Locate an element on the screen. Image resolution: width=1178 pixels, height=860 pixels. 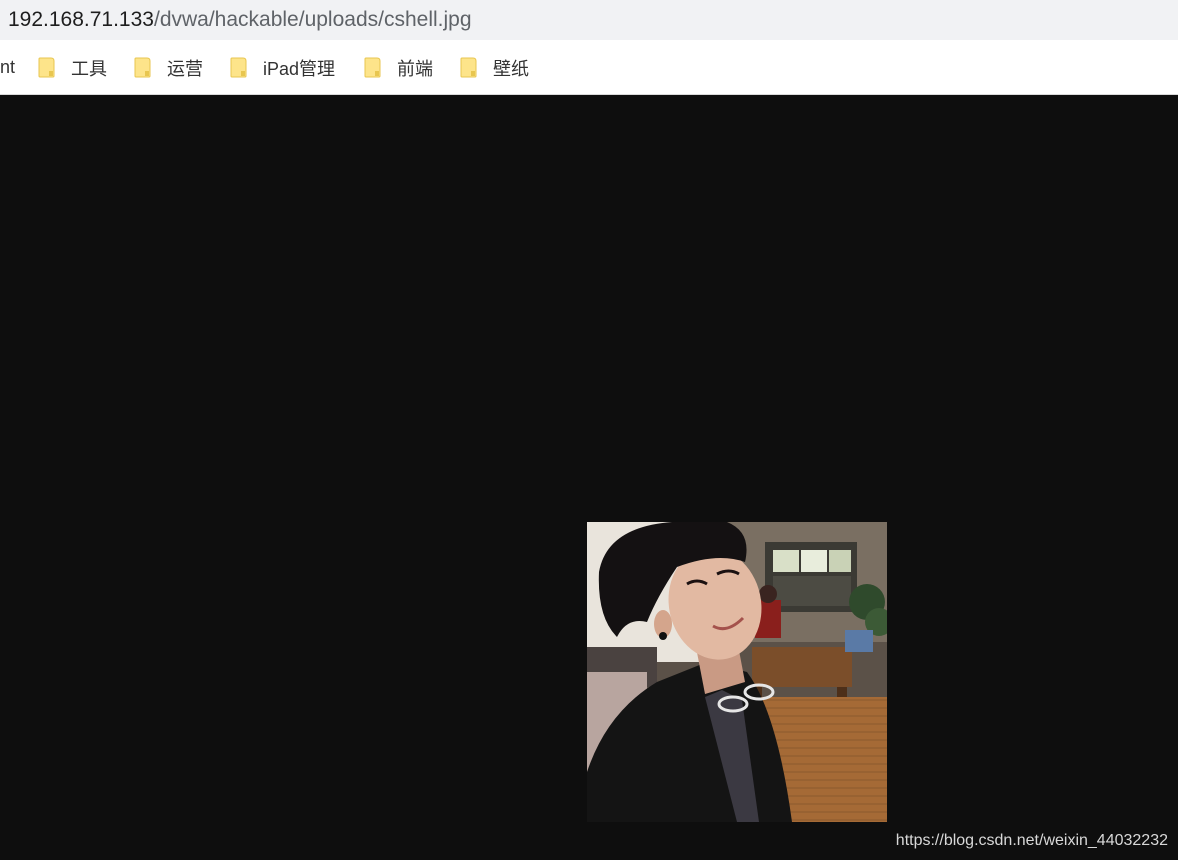
bookmark-folder-tools: 工具 is located at coordinates (72, 67).